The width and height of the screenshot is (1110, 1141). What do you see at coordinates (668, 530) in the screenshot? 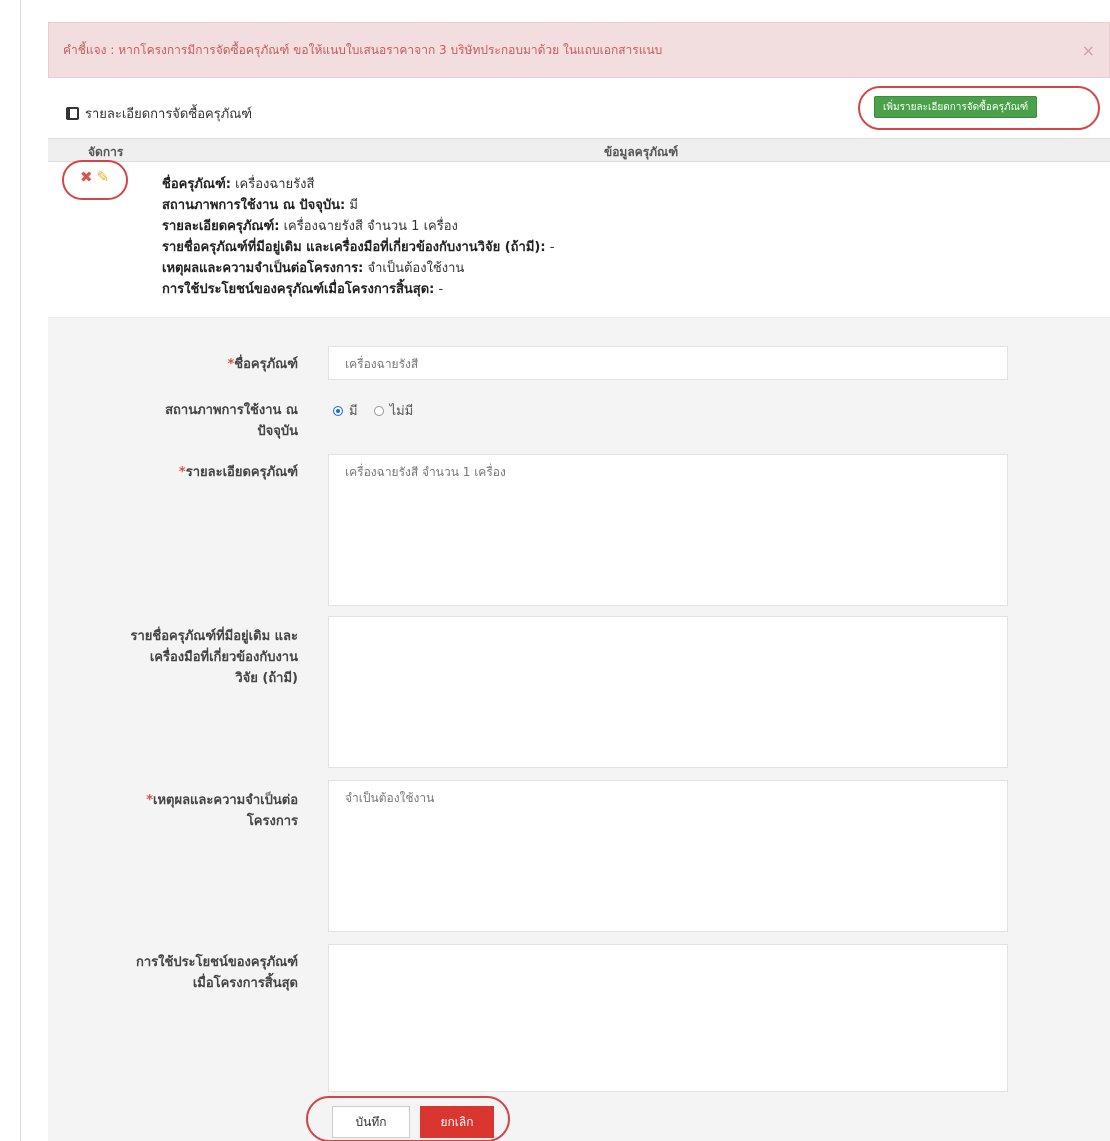
I see `detail-textarea: เครื่องฉายรังสี จำนวน 1 เครื่อง` at bounding box center [668, 530].